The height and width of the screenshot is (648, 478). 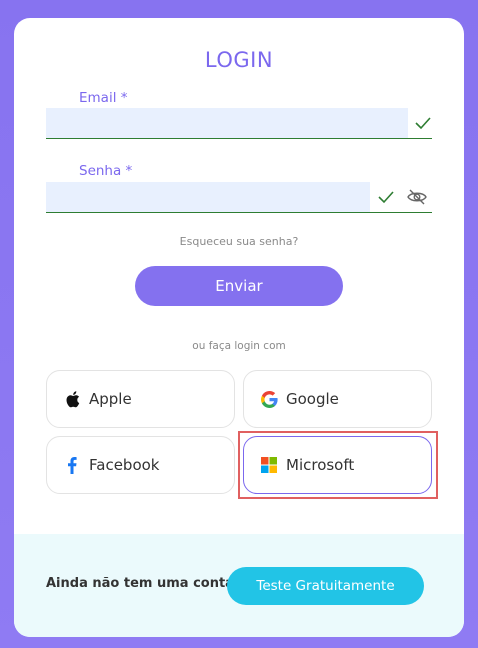 What do you see at coordinates (124, 465) in the screenshot?
I see `facebook-label: Facebook` at bounding box center [124, 465].